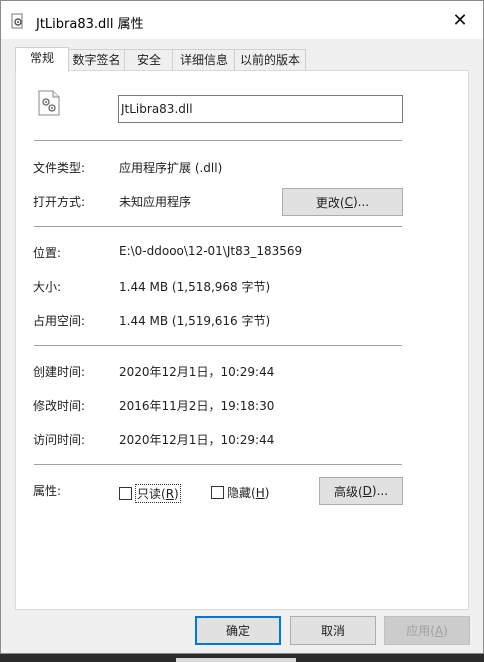 The image size is (484, 662). I want to click on opens-with-label: 打开方式:, so click(59, 202).